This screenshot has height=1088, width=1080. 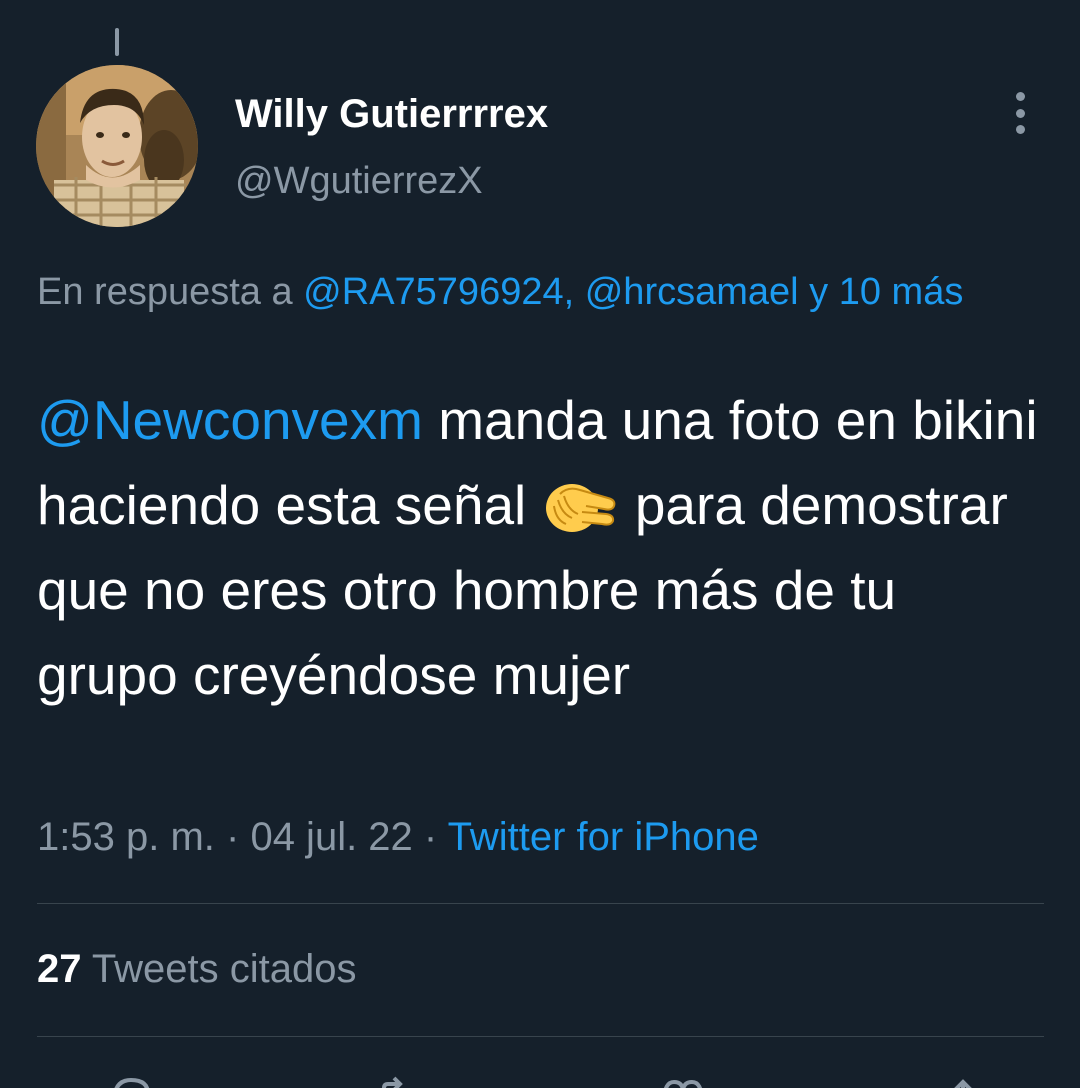 I want to click on author-handle: @WgutierrezX, so click(x=359, y=181).